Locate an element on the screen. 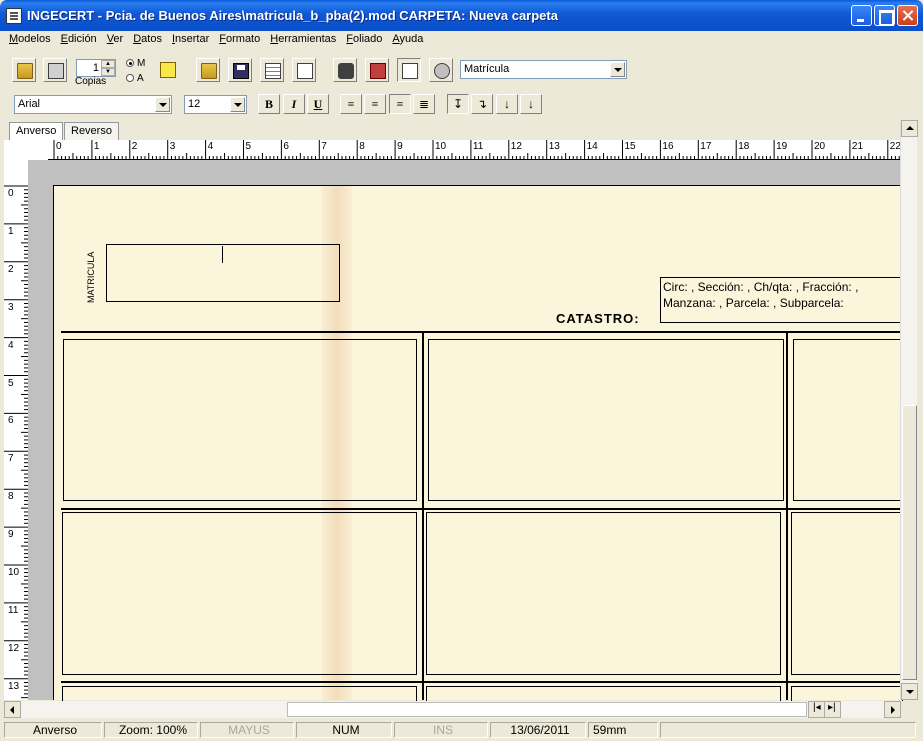 The width and height of the screenshot is (923, 741). menu-modelos: Modelos is located at coordinates (30, 40).